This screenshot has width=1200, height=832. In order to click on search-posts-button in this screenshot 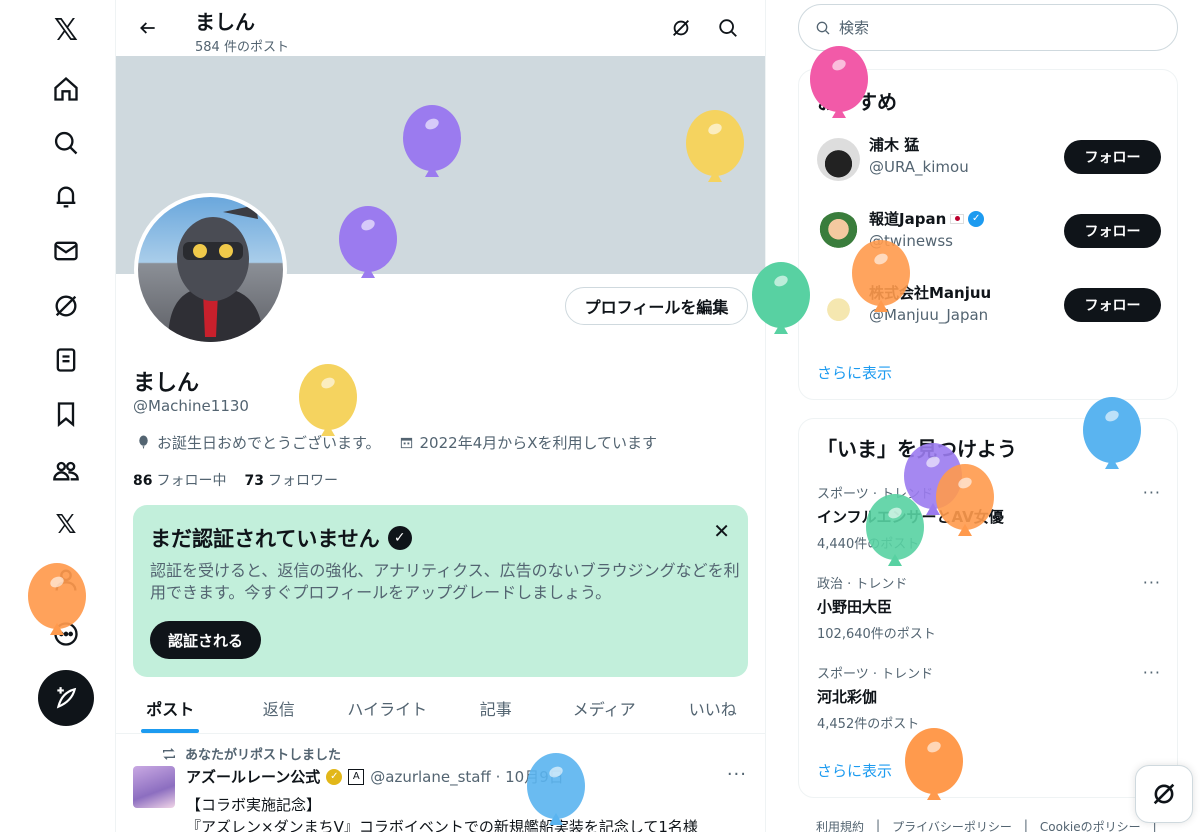, I will do `click(728, 28)`.